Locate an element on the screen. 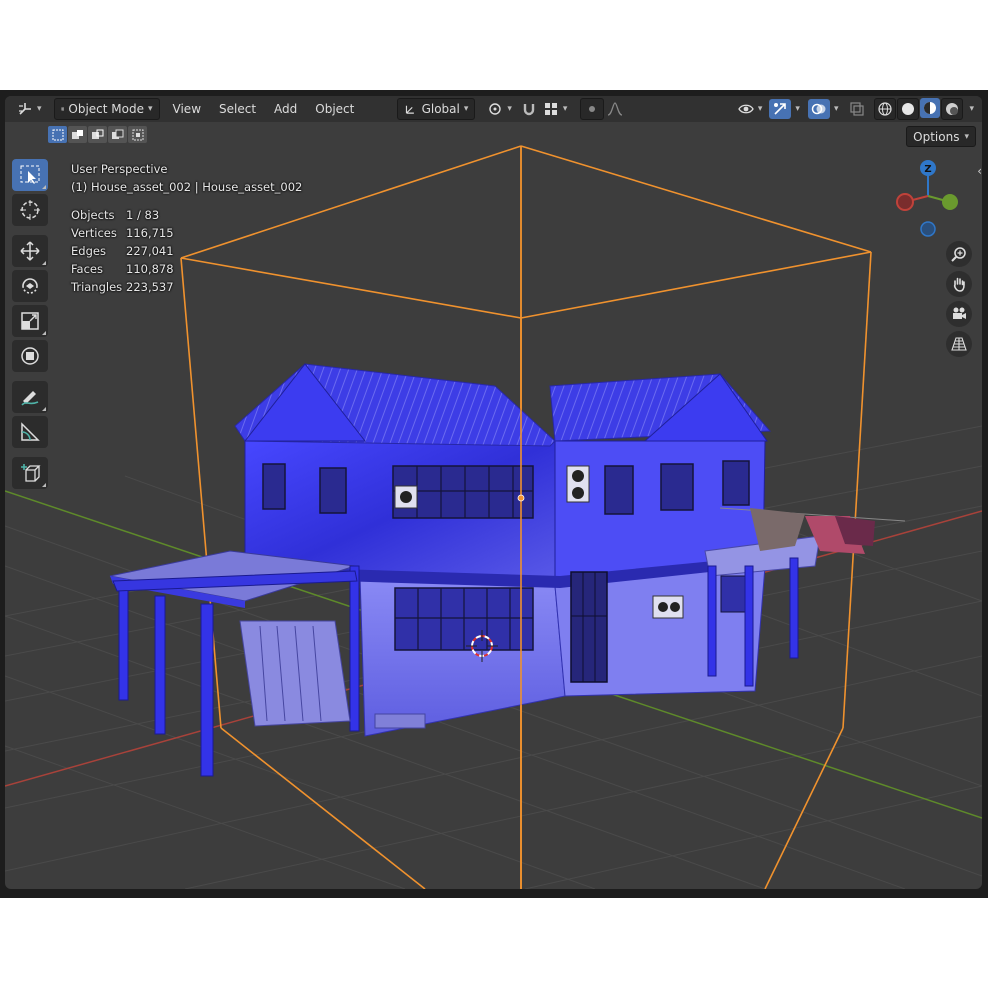  gizmo-neg-y is located at coordinates (905, 202).